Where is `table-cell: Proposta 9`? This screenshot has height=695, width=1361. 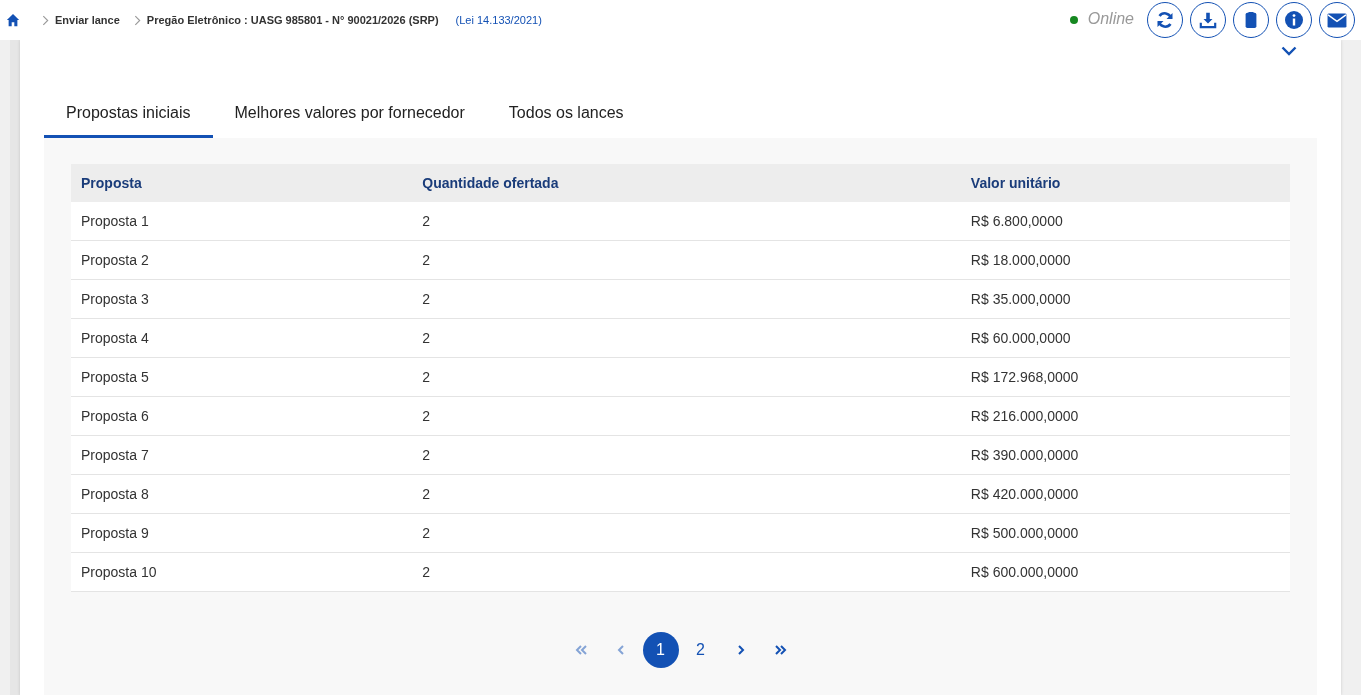
table-cell: Proposta 9 is located at coordinates (242, 533).